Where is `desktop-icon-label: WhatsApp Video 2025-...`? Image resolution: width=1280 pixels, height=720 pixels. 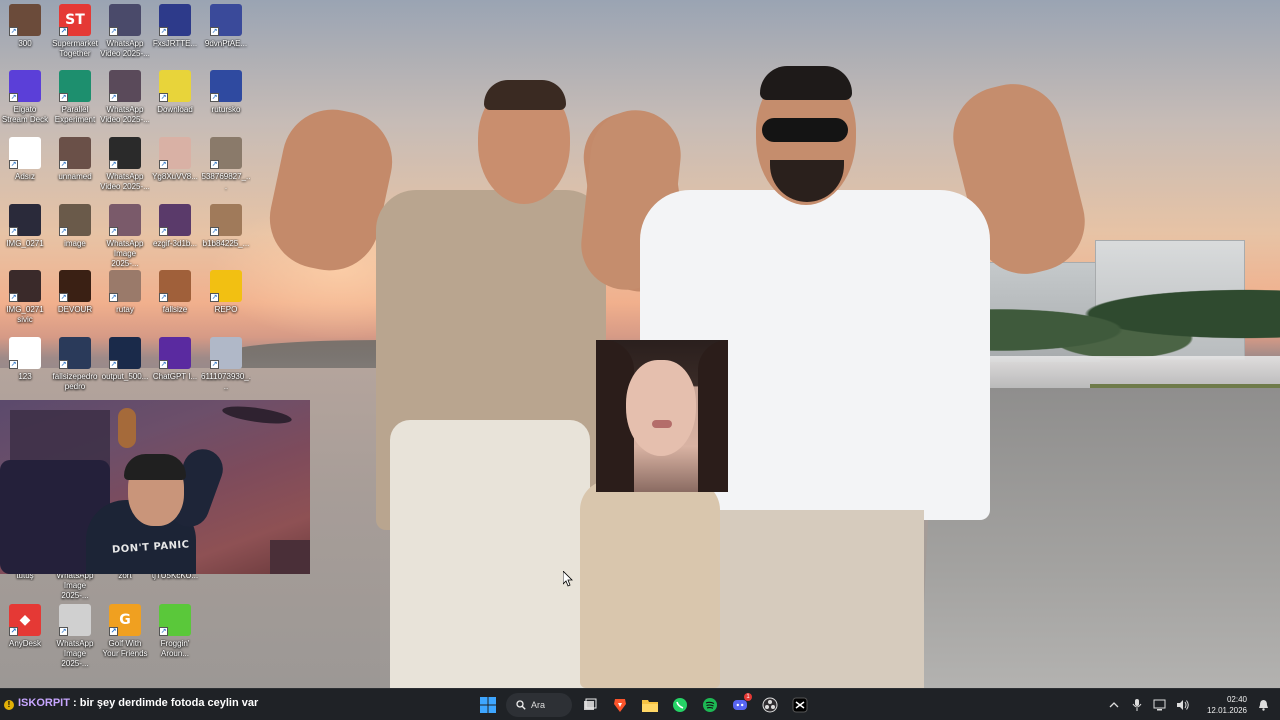 desktop-icon-label: WhatsApp Video 2025-... is located at coordinates (125, 181).